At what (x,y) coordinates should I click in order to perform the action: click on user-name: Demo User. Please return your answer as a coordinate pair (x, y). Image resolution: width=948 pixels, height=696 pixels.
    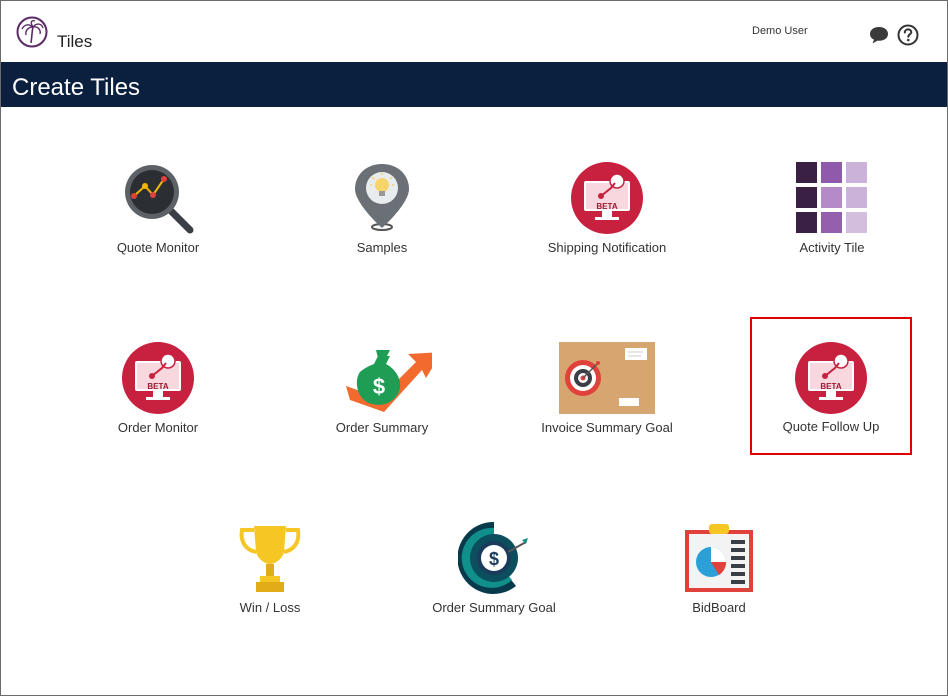
    Looking at the image, I should click on (780, 31).